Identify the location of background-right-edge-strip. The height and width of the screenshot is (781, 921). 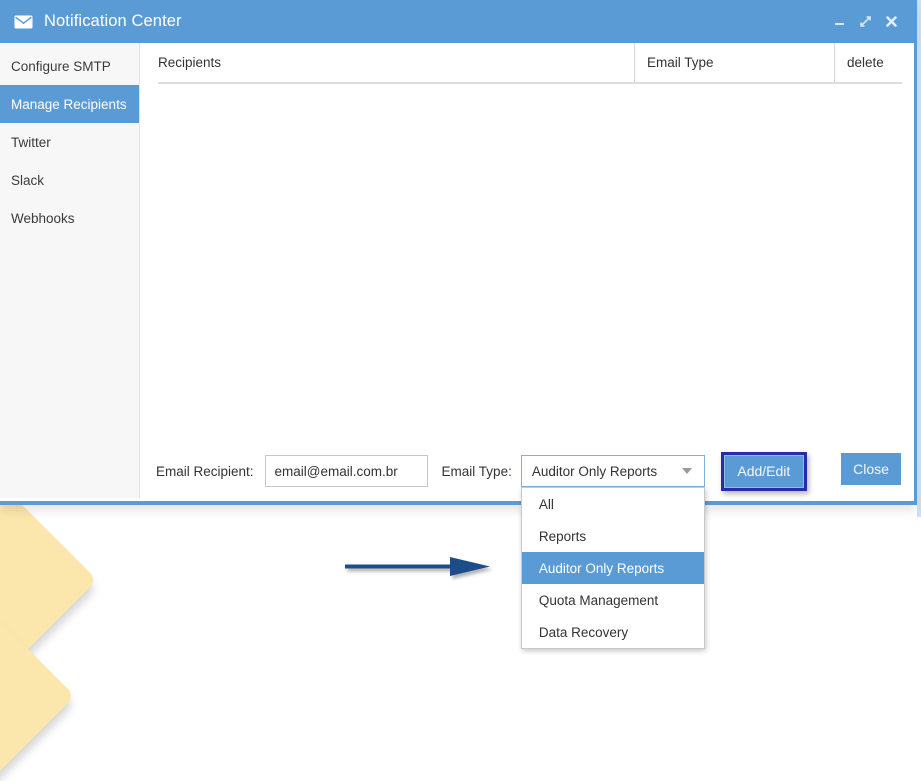
(919, 258).